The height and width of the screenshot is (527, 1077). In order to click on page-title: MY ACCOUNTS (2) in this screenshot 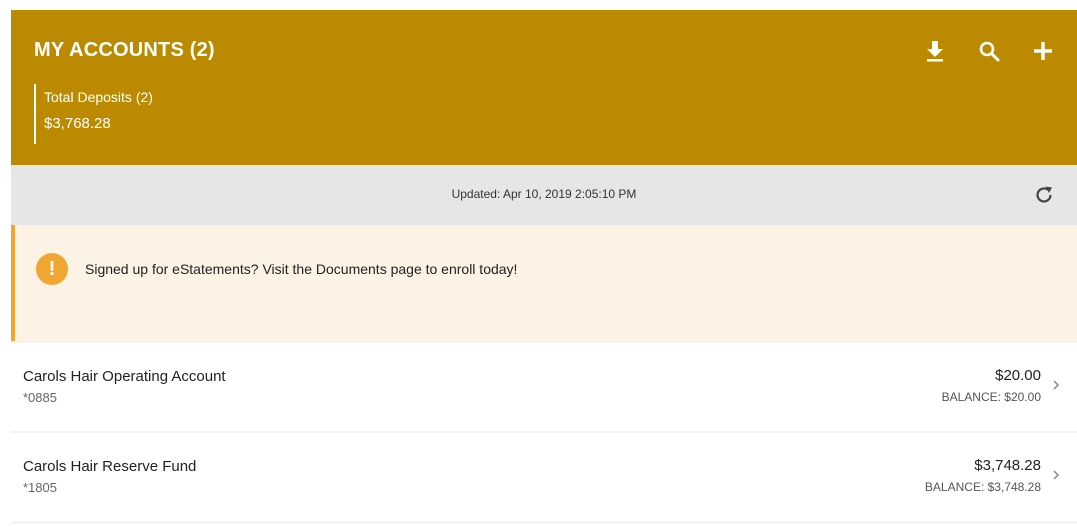, I will do `click(124, 50)`.